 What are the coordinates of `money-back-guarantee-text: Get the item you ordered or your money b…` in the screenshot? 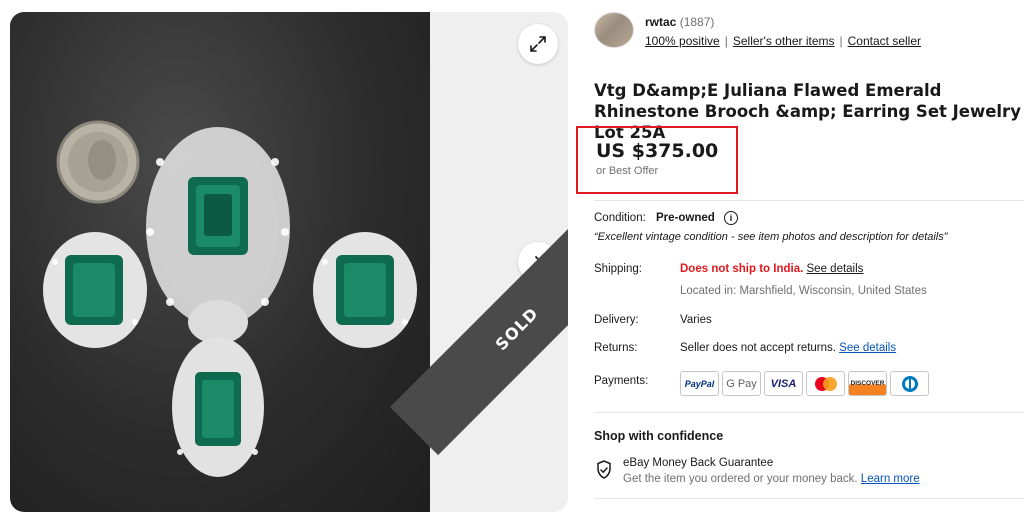 It's located at (771, 479).